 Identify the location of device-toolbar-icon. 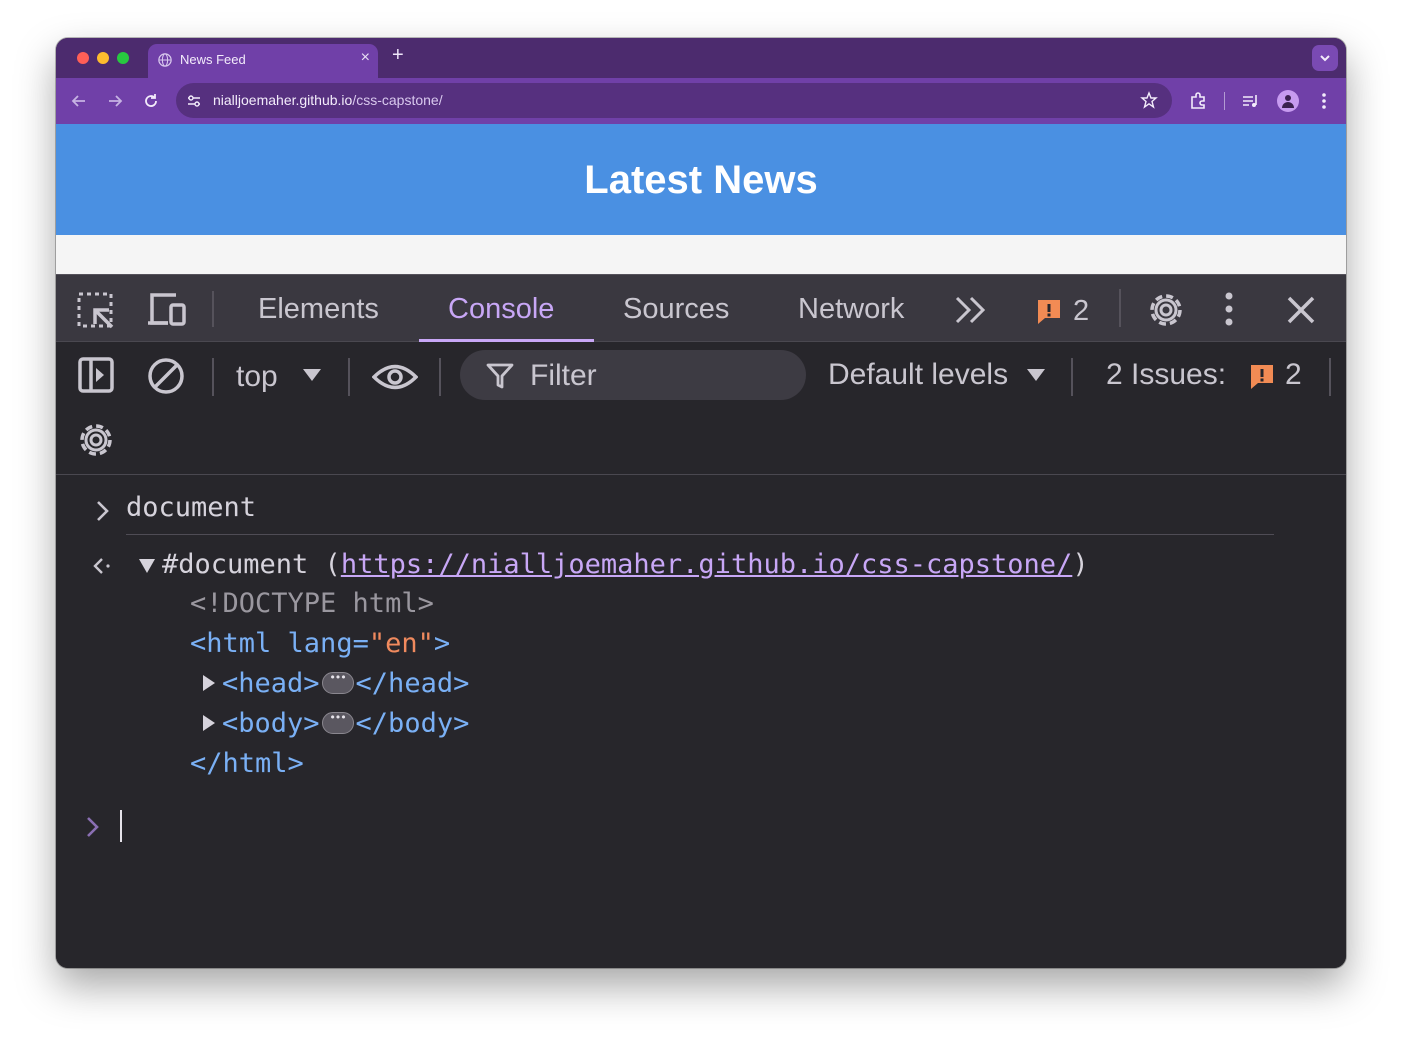
(167, 309).